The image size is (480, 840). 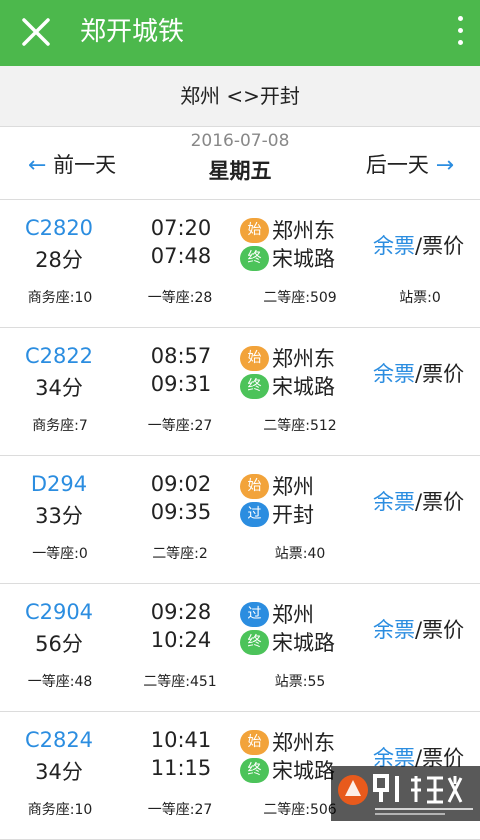 What do you see at coordinates (180, 298) in the screenshot?
I see `seat-availability: 一等座:28` at bounding box center [180, 298].